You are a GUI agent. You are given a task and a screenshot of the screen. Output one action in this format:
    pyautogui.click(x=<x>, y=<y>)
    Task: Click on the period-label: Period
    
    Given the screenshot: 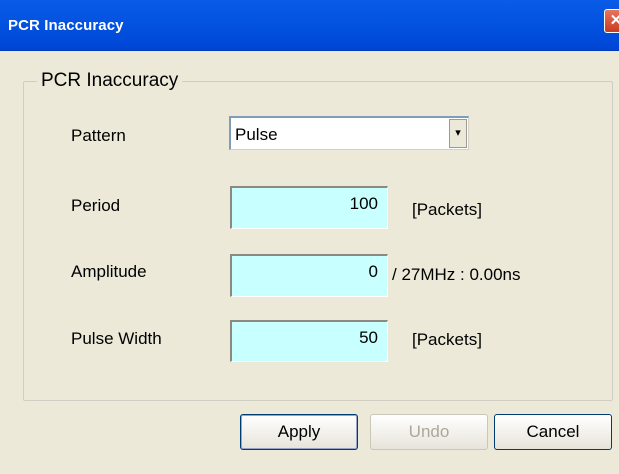 What is the action you would take?
    pyautogui.click(x=96, y=205)
    